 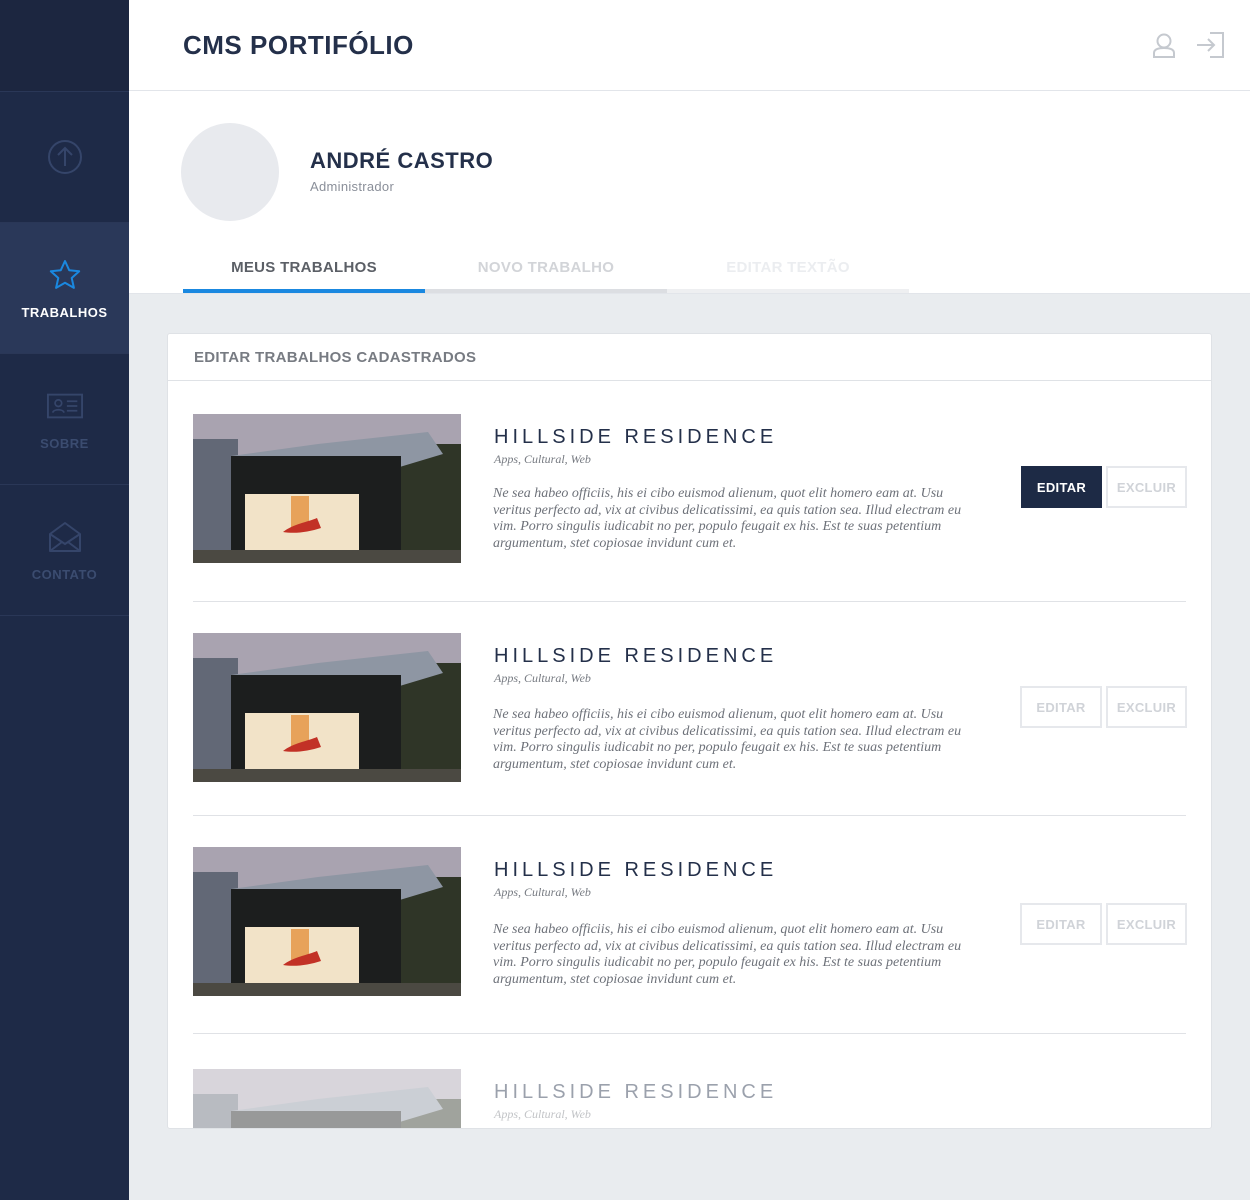 What do you see at coordinates (298, 45) in the screenshot?
I see `app-title: CMS PORTIFÓLIO` at bounding box center [298, 45].